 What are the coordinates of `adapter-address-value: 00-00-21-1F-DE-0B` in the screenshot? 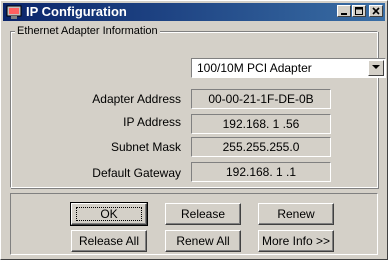 It's located at (261, 99).